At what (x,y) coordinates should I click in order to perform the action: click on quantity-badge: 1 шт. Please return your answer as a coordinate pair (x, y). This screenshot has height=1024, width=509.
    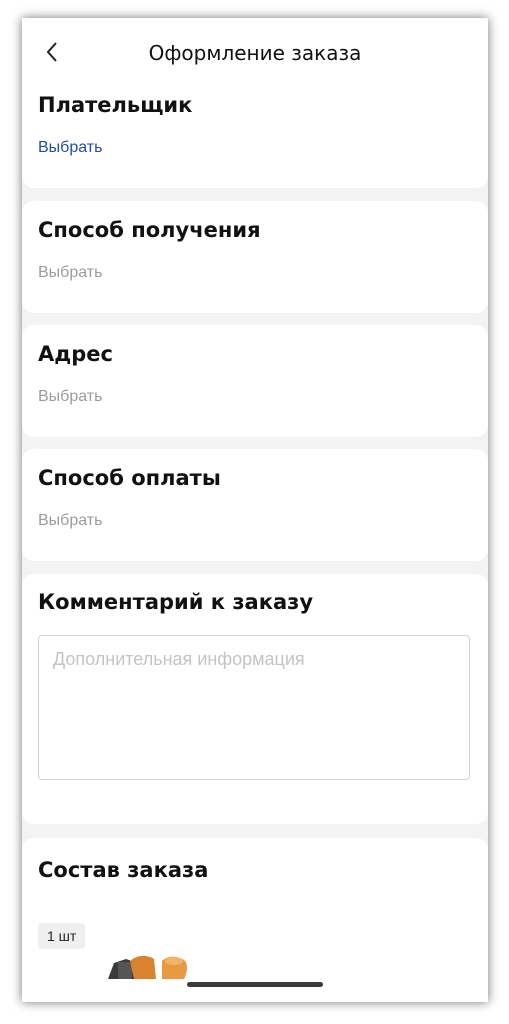
    Looking at the image, I should click on (62, 936).